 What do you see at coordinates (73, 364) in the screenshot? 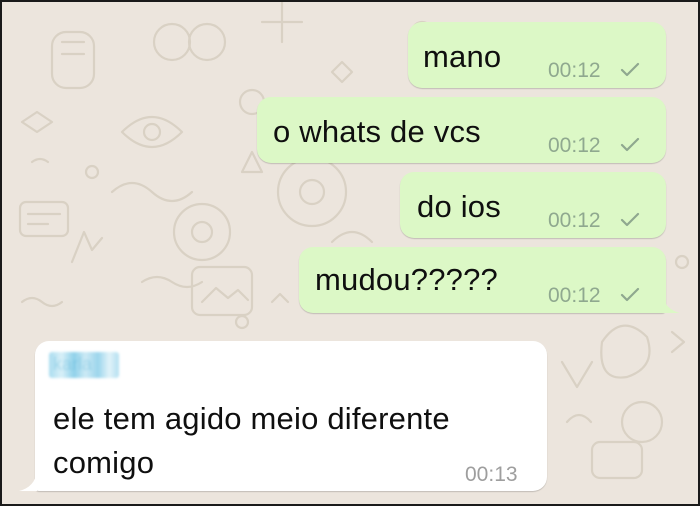
I see `sender-name: karla` at bounding box center [73, 364].